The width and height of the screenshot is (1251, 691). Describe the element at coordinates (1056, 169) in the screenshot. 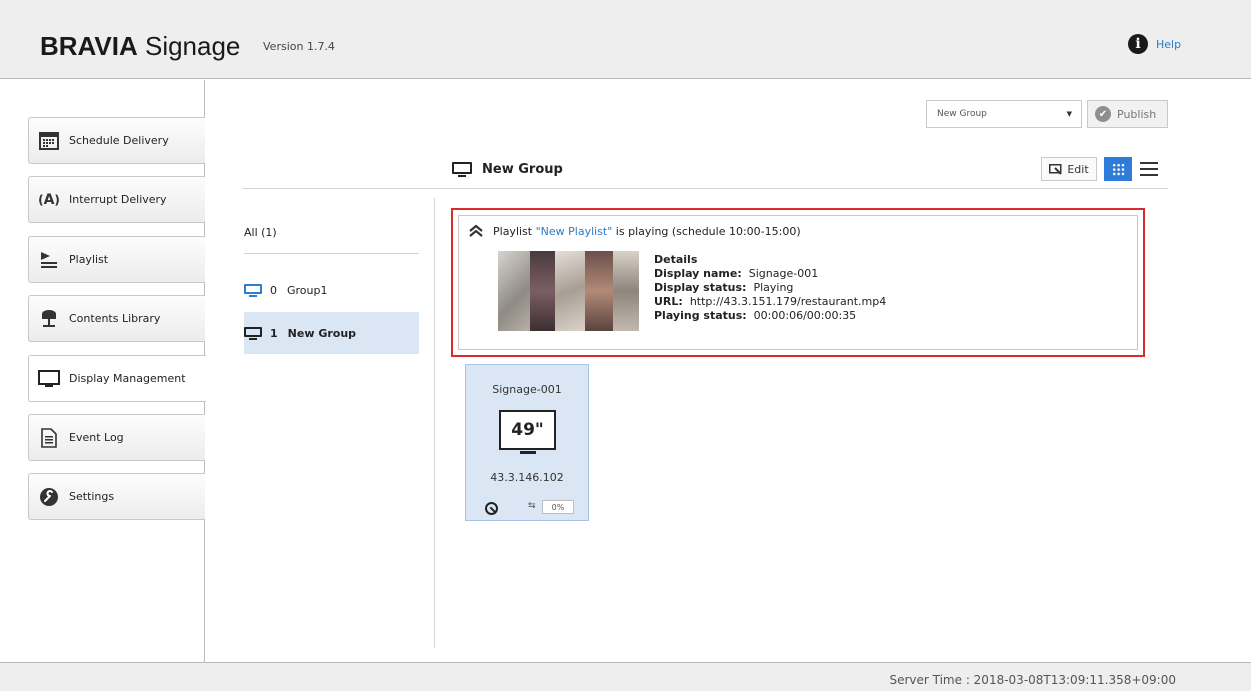

I see `edit-icon` at that location.